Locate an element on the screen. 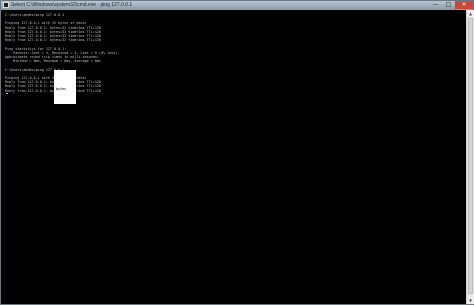  mark-selection-box: bytes is located at coordinates (65, 87).